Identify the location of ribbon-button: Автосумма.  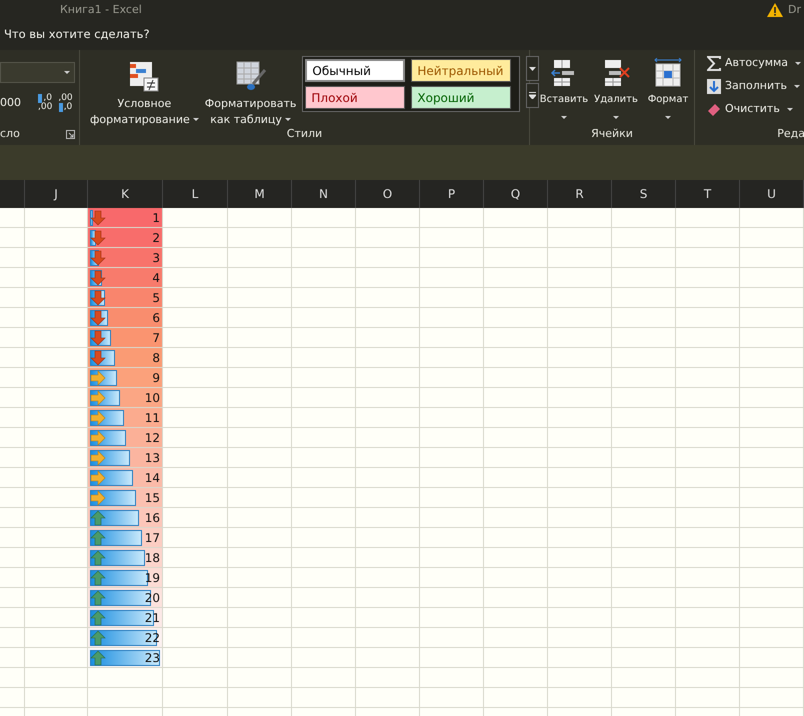
(753, 63).